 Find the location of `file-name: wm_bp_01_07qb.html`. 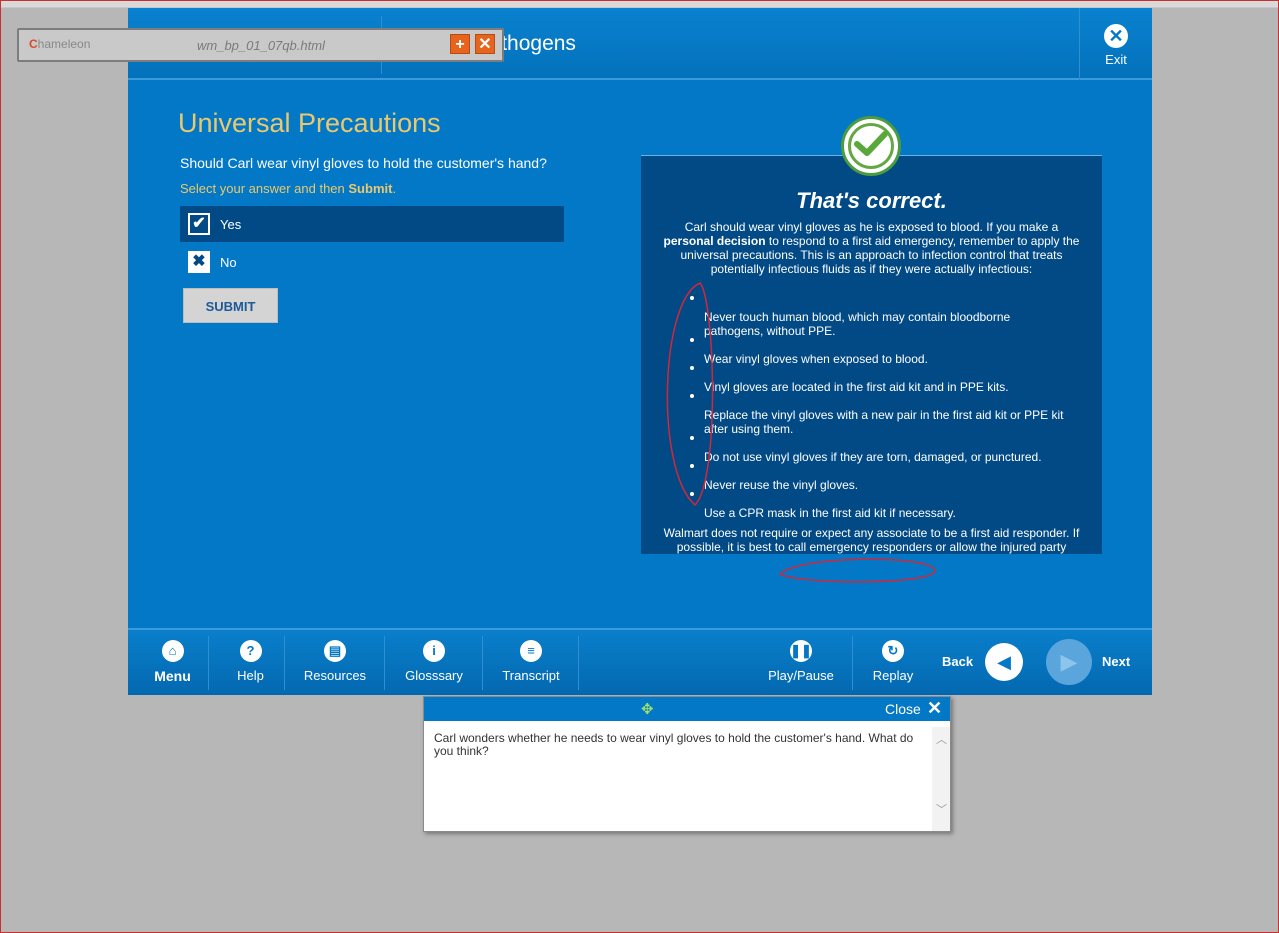

file-name: wm_bp_01_07qb.html is located at coordinates (261, 45).